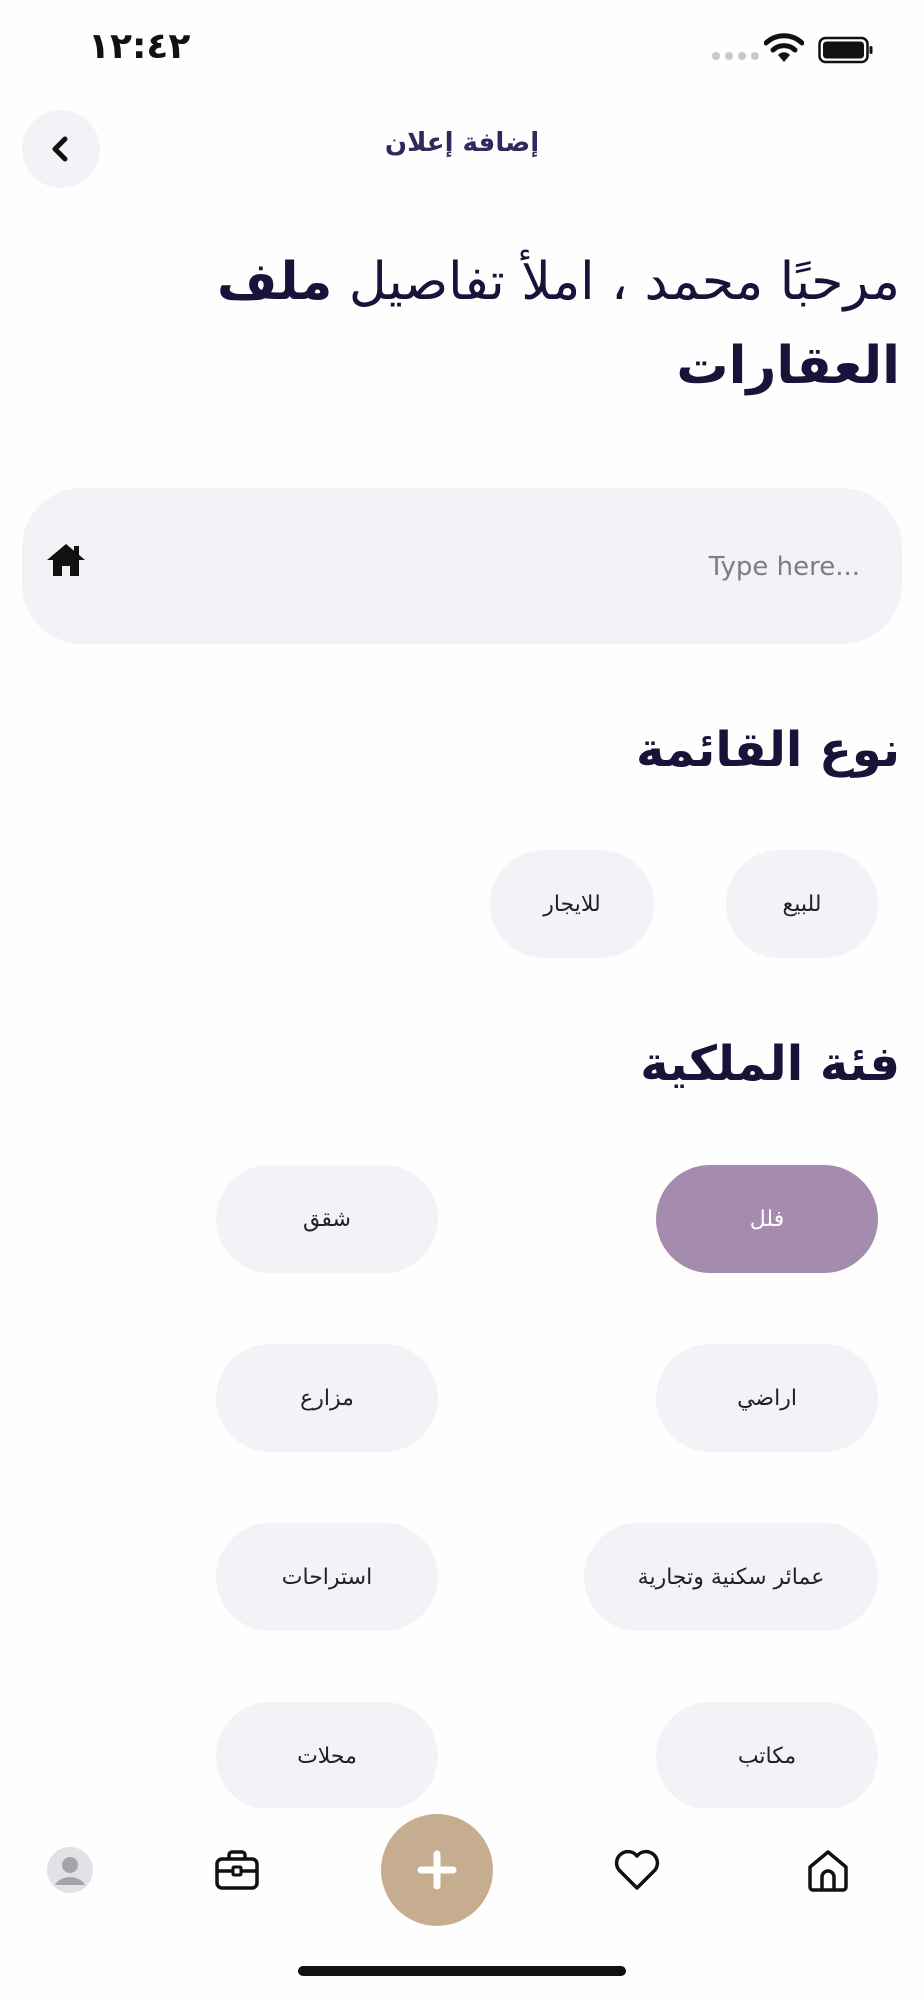  What do you see at coordinates (767, 1398) in the screenshot?
I see `chip-lands: اراضي` at bounding box center [767, 1398].